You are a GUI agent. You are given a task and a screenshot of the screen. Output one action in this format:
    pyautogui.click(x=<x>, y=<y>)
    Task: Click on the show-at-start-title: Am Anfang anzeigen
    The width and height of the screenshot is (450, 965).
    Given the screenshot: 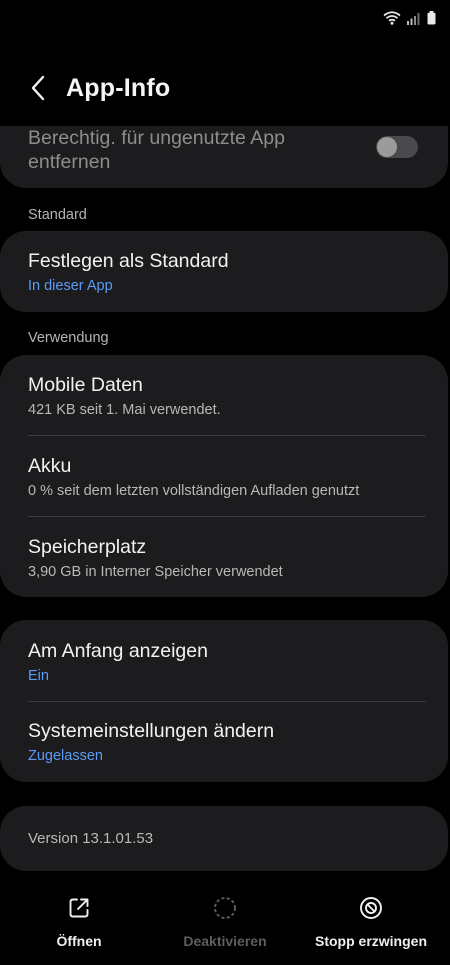 What is the action you would take?
    pyautogui.click(x=118, y=651)
    